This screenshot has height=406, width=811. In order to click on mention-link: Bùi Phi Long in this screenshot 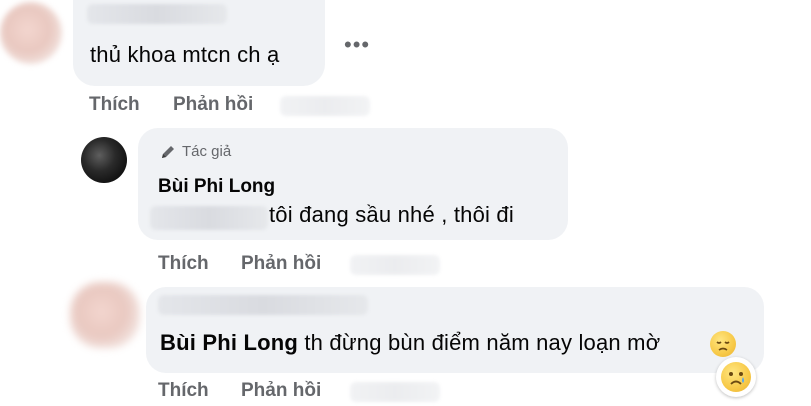, I will do `click(229, 342)`.